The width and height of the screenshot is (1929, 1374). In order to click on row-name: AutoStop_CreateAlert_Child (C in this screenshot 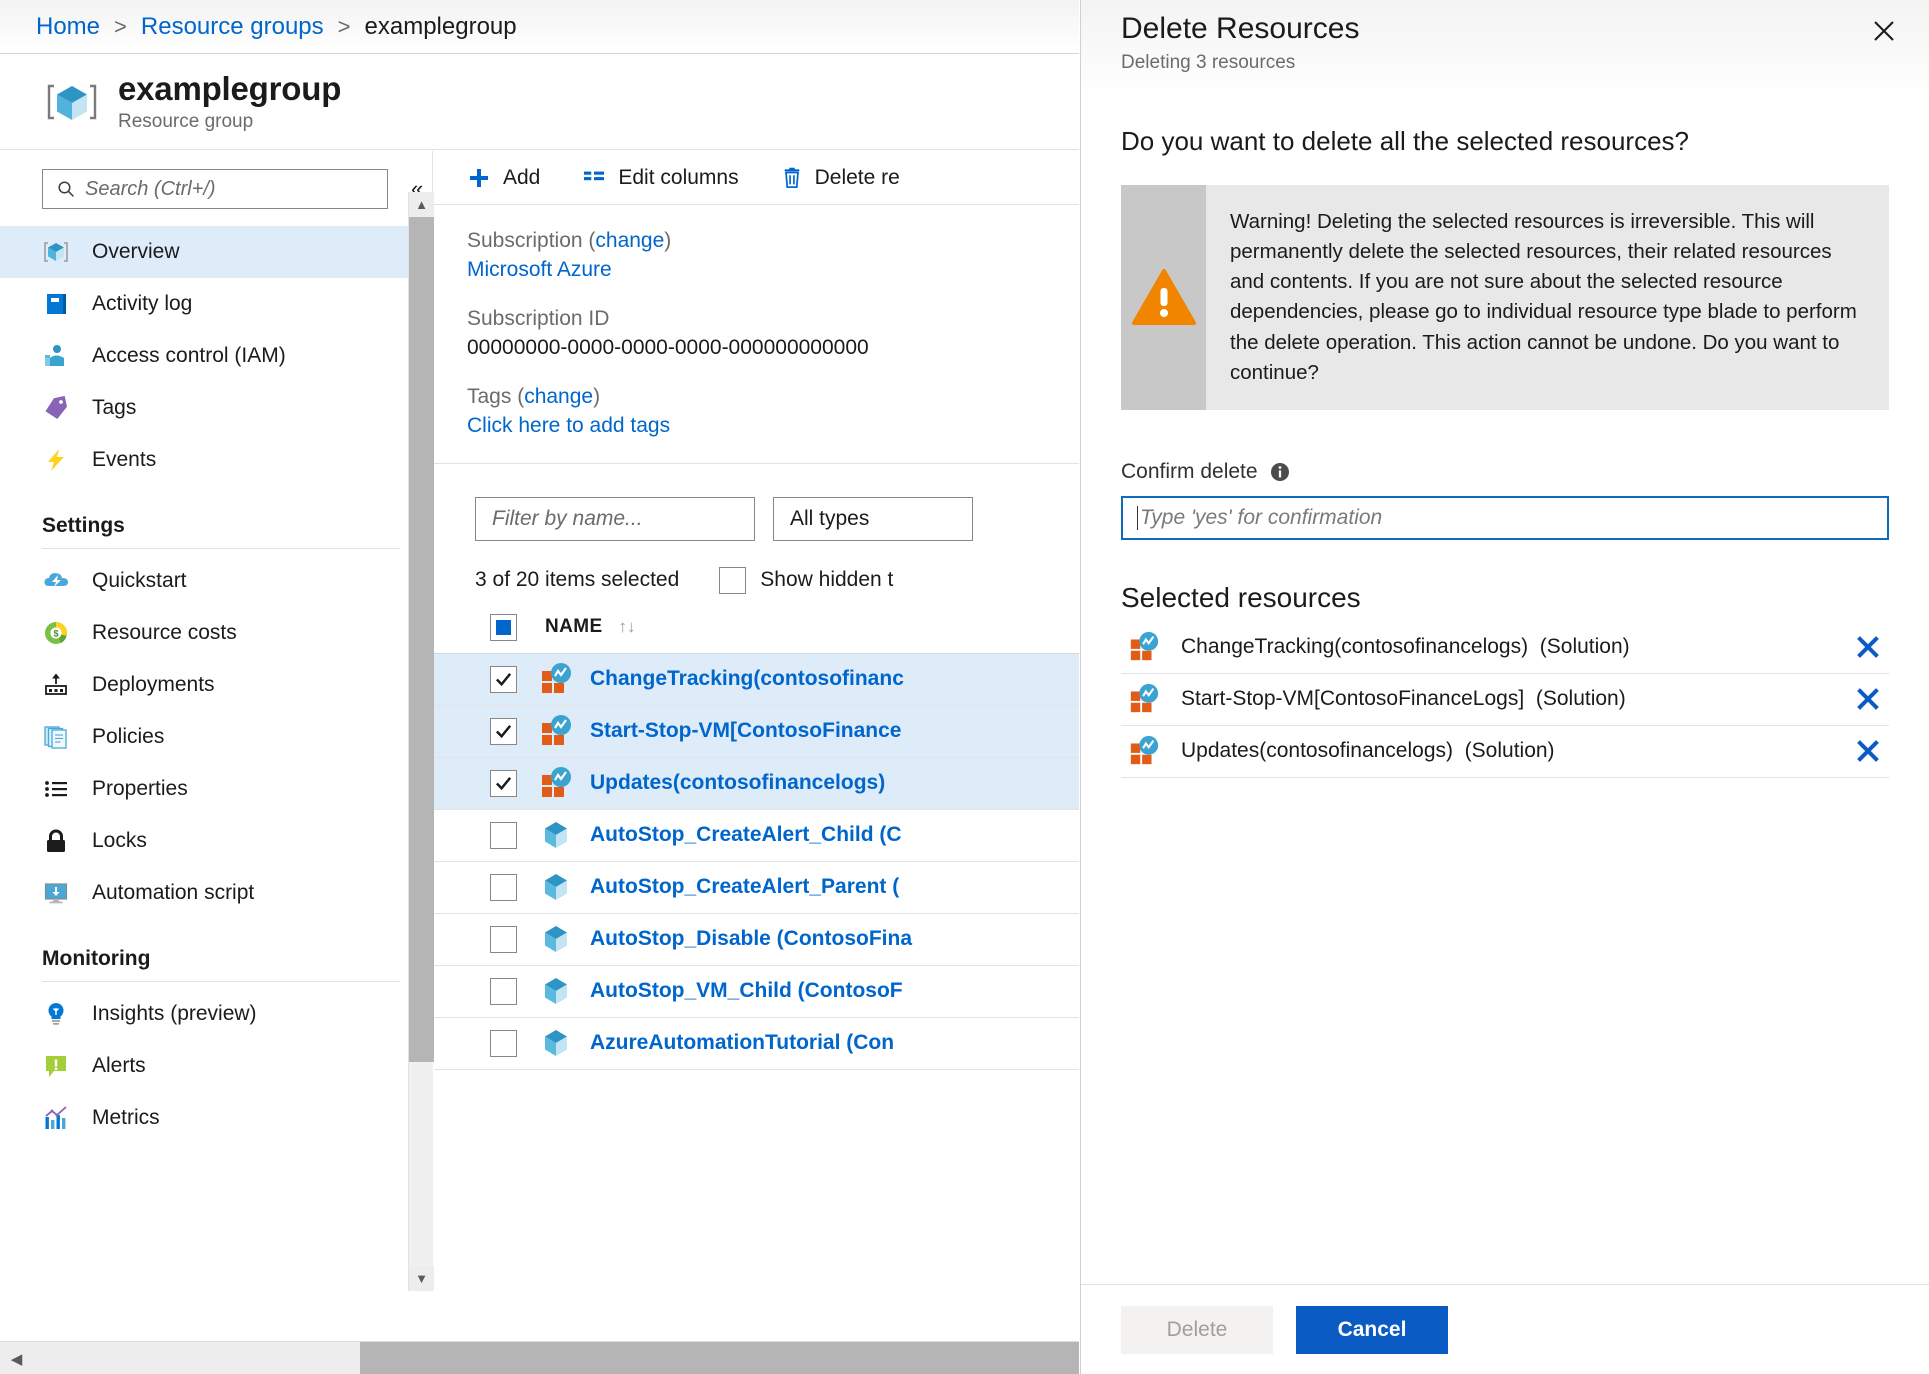, I will do `click(746, 835)`.